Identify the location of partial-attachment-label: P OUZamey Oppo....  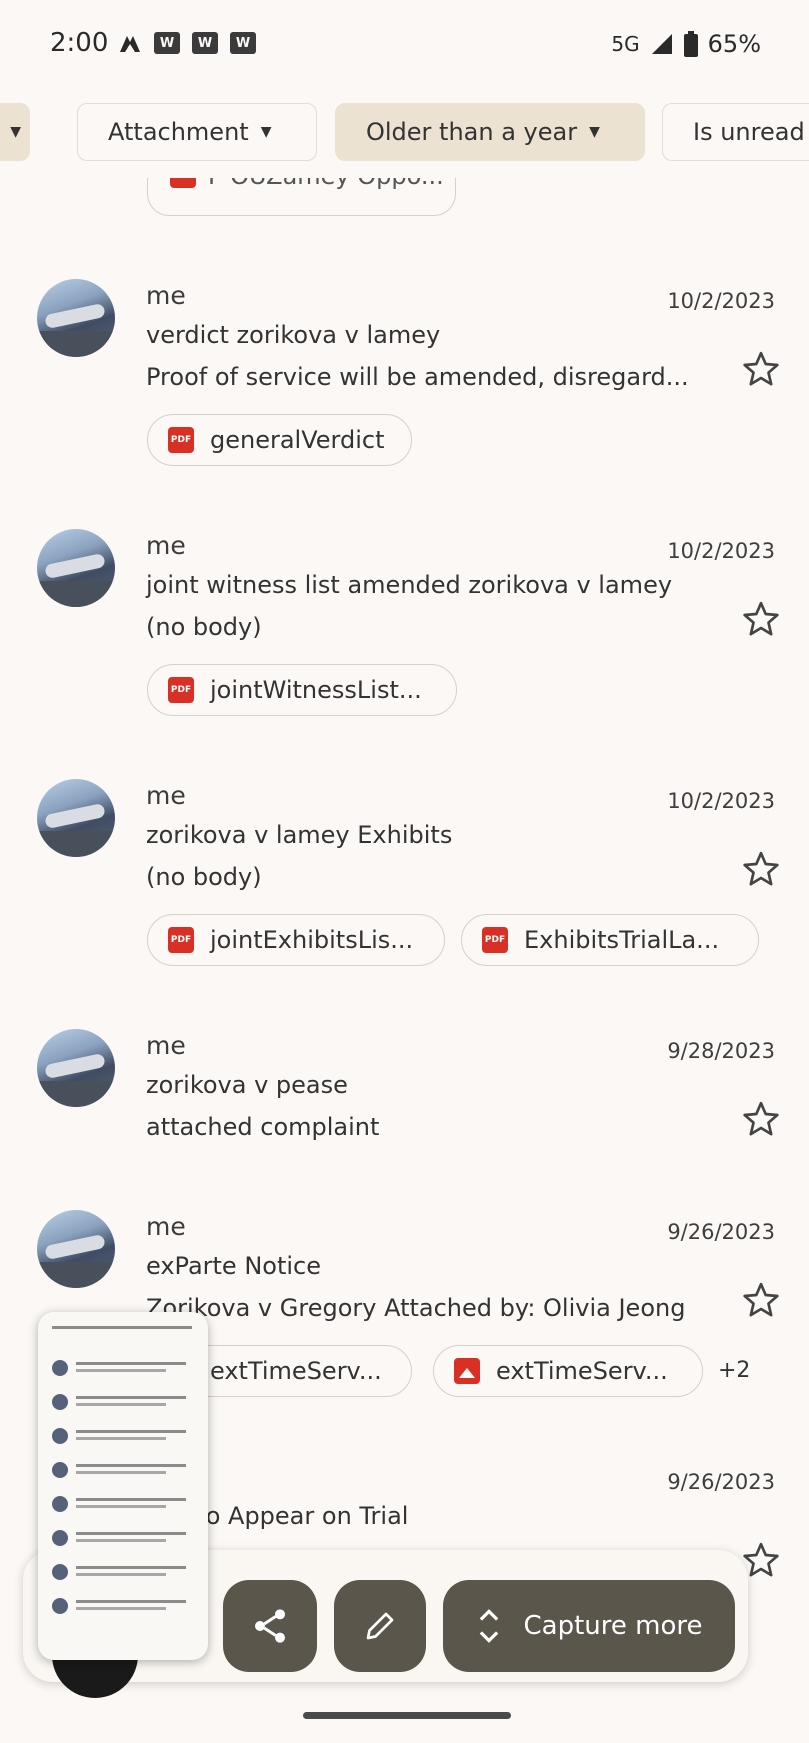
(326, 184).